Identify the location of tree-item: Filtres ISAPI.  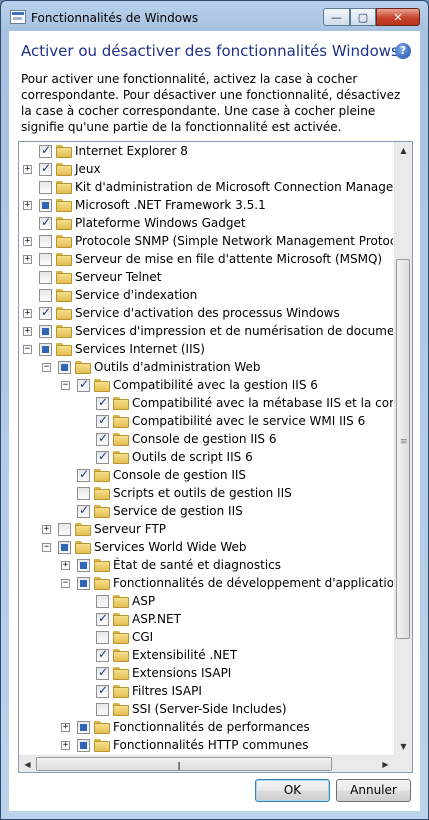
(206, 692).